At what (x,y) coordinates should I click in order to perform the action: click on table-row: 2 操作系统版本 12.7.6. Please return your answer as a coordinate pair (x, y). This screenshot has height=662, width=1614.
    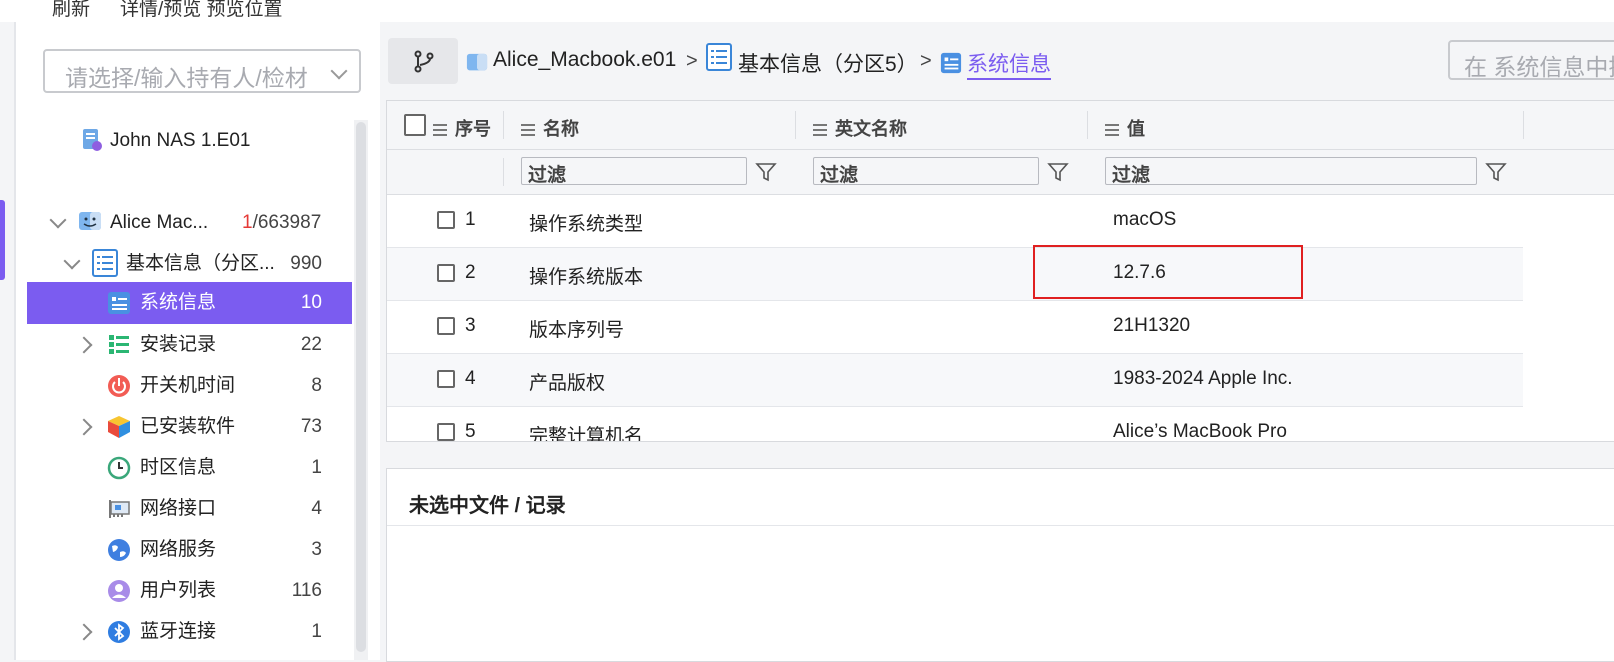
    Looking at the image, I should click on (955, 274).